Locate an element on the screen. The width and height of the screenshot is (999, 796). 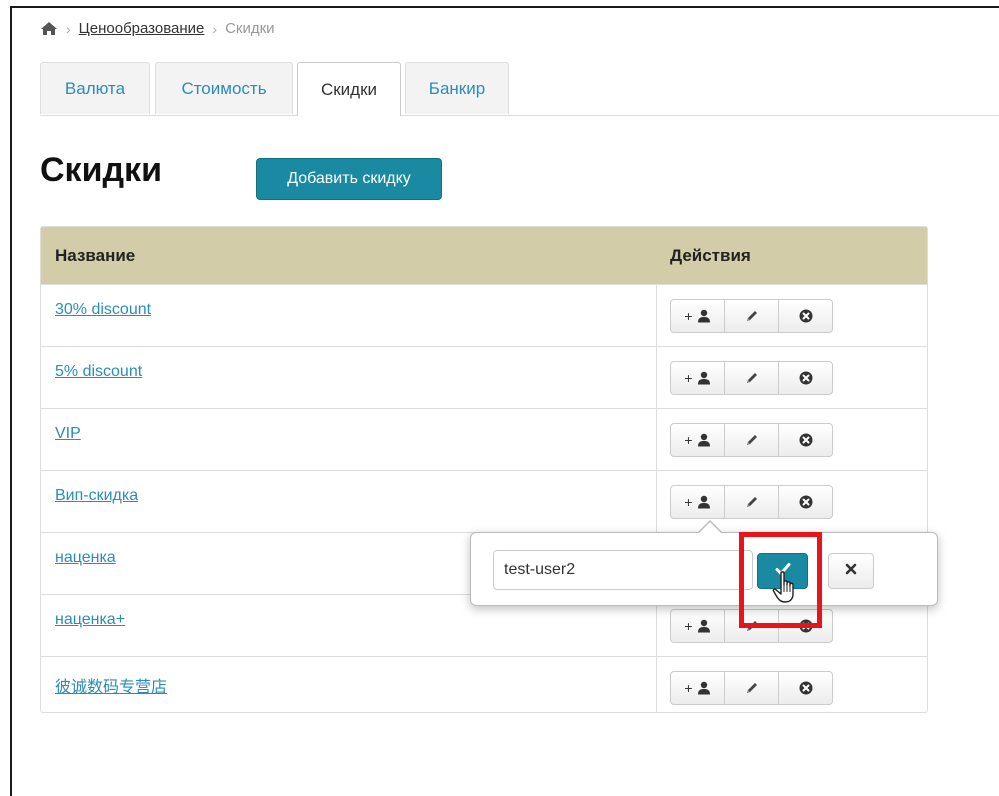
tab-discounts: Скидки is located at coordinates (349, 89).